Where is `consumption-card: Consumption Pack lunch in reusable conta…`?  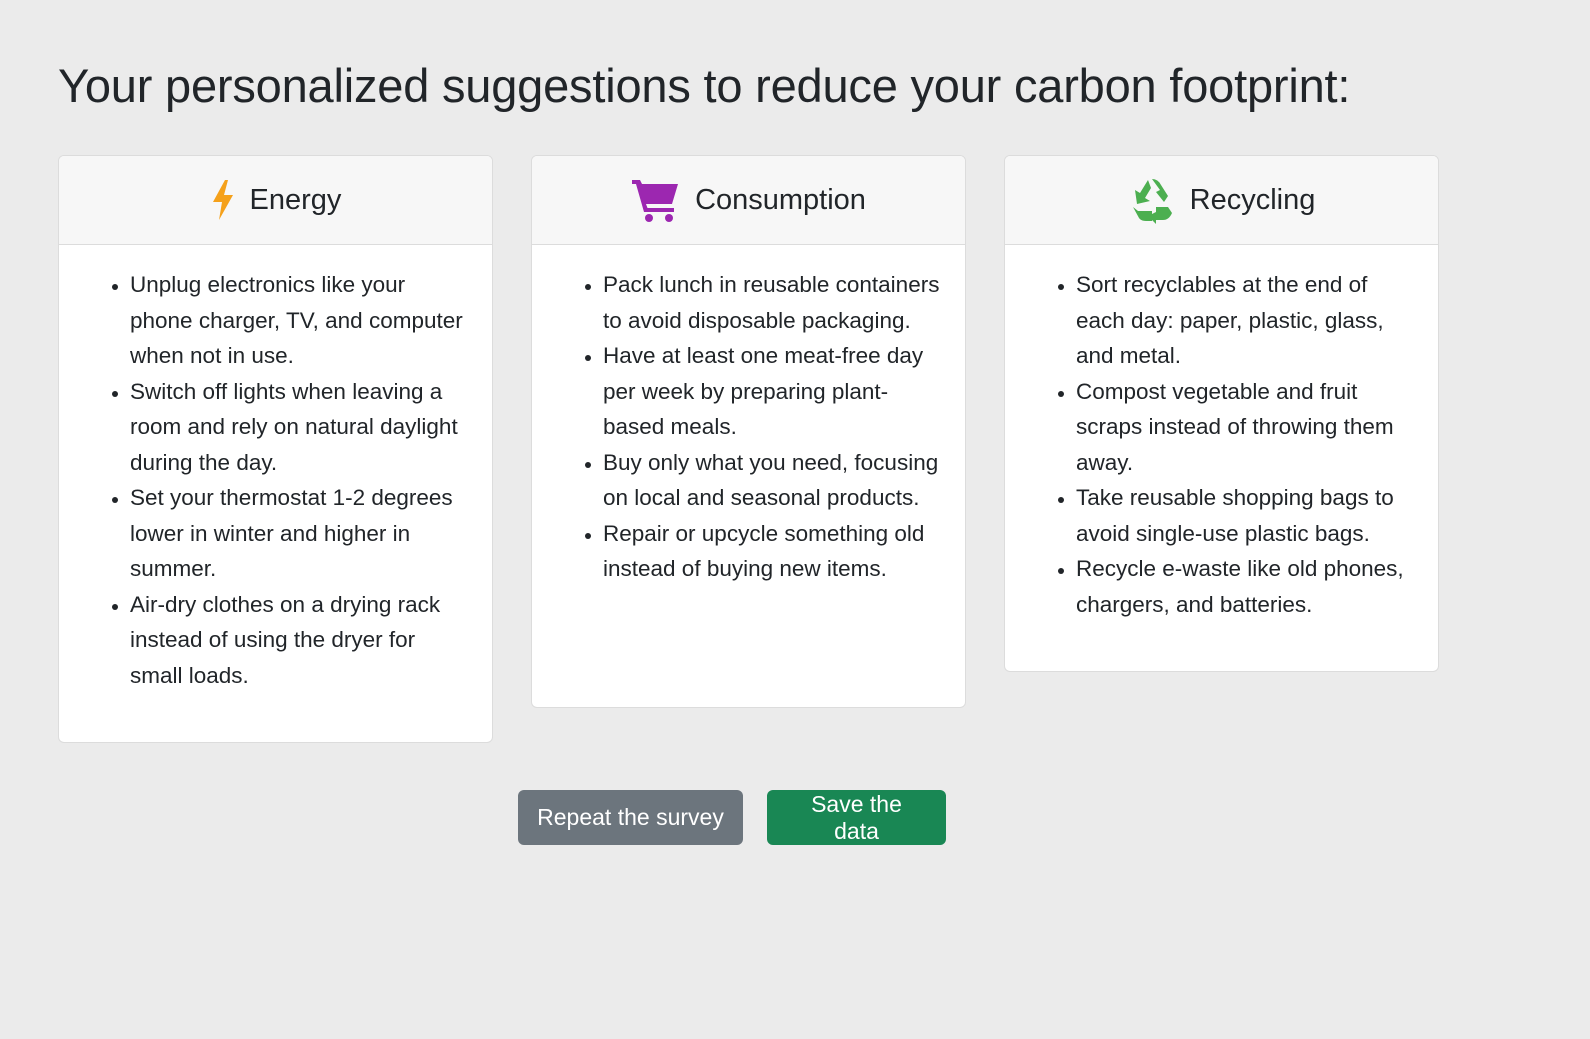 consumption-card: Consumption Pack lunch in reusable conta… is located at coordinates (748, 431).